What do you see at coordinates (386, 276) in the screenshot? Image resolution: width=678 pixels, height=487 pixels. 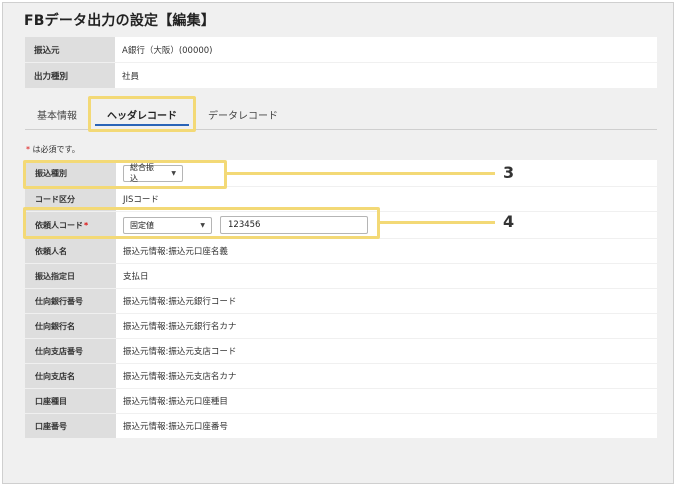 I see `form-value: 支払日` at bounding box center [386, 276].